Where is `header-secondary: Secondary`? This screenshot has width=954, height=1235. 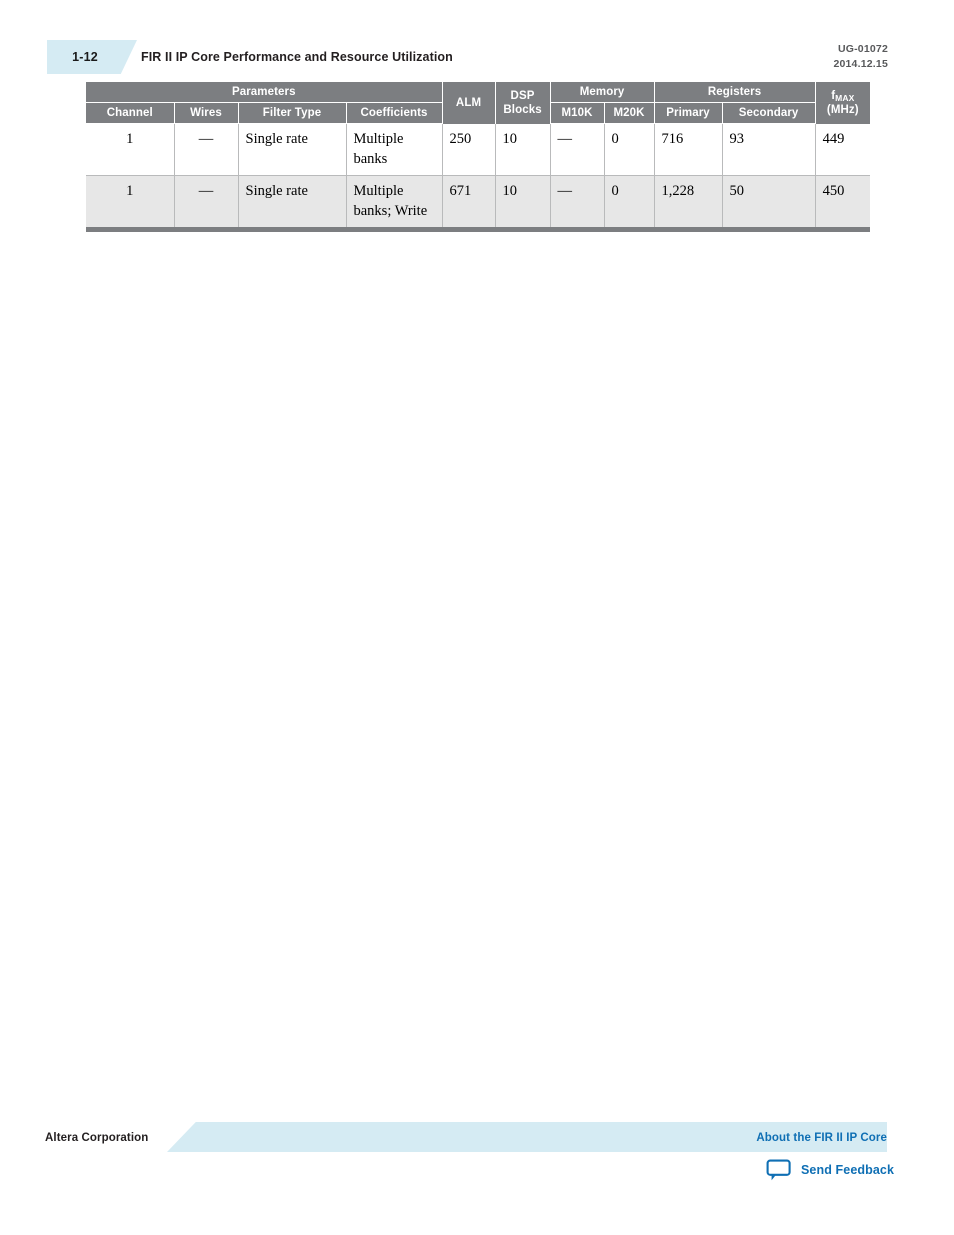
header-secondary: Secondary is located at coordinates (768, 113).